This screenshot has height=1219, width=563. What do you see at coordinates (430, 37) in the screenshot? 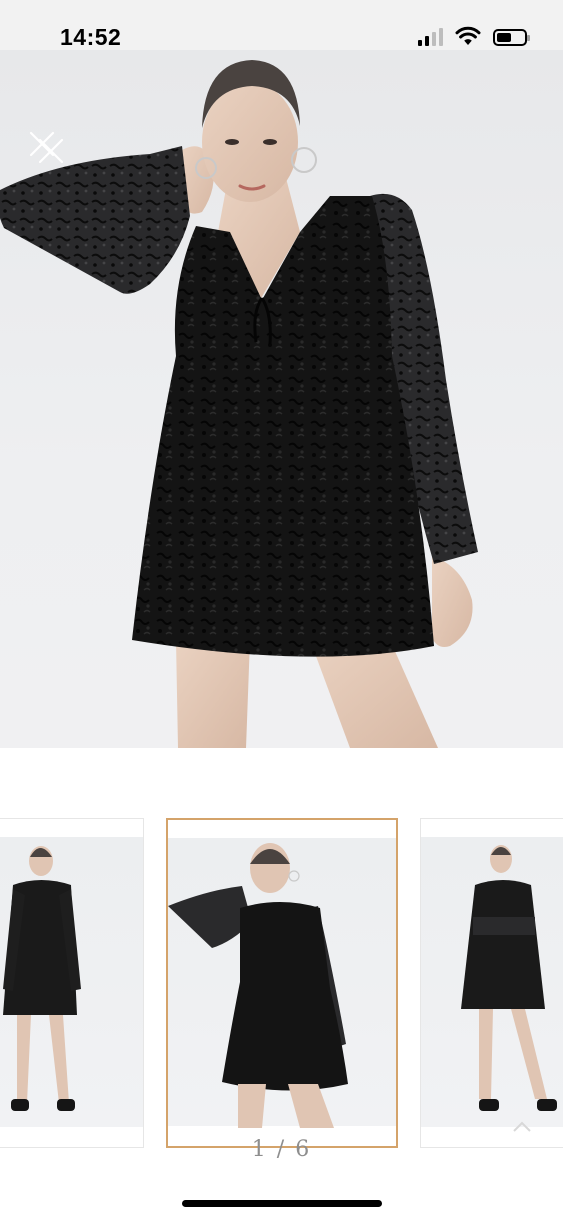
I see `cellular-signal-icon` at bounding box center [430, 37].